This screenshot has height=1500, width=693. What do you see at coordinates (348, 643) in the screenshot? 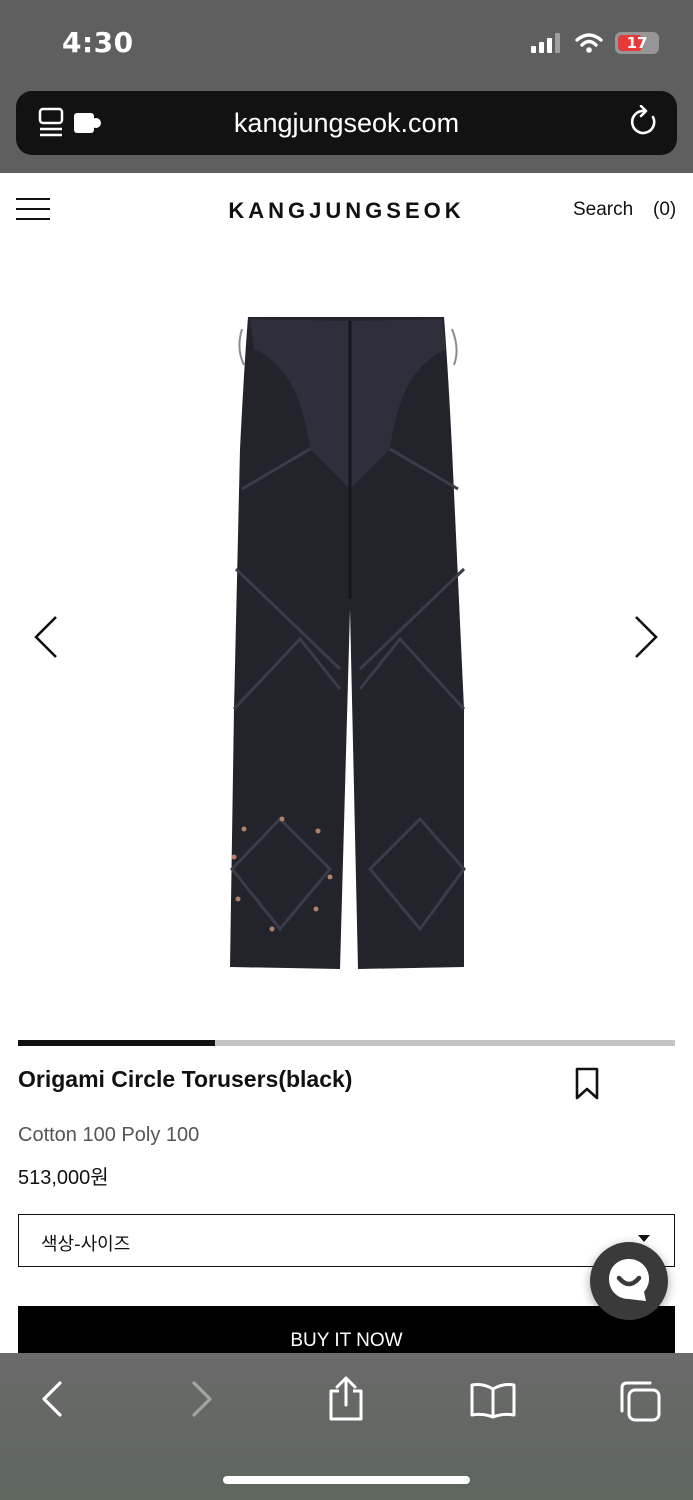
I see `product-image` at bounding box center [348, 643].